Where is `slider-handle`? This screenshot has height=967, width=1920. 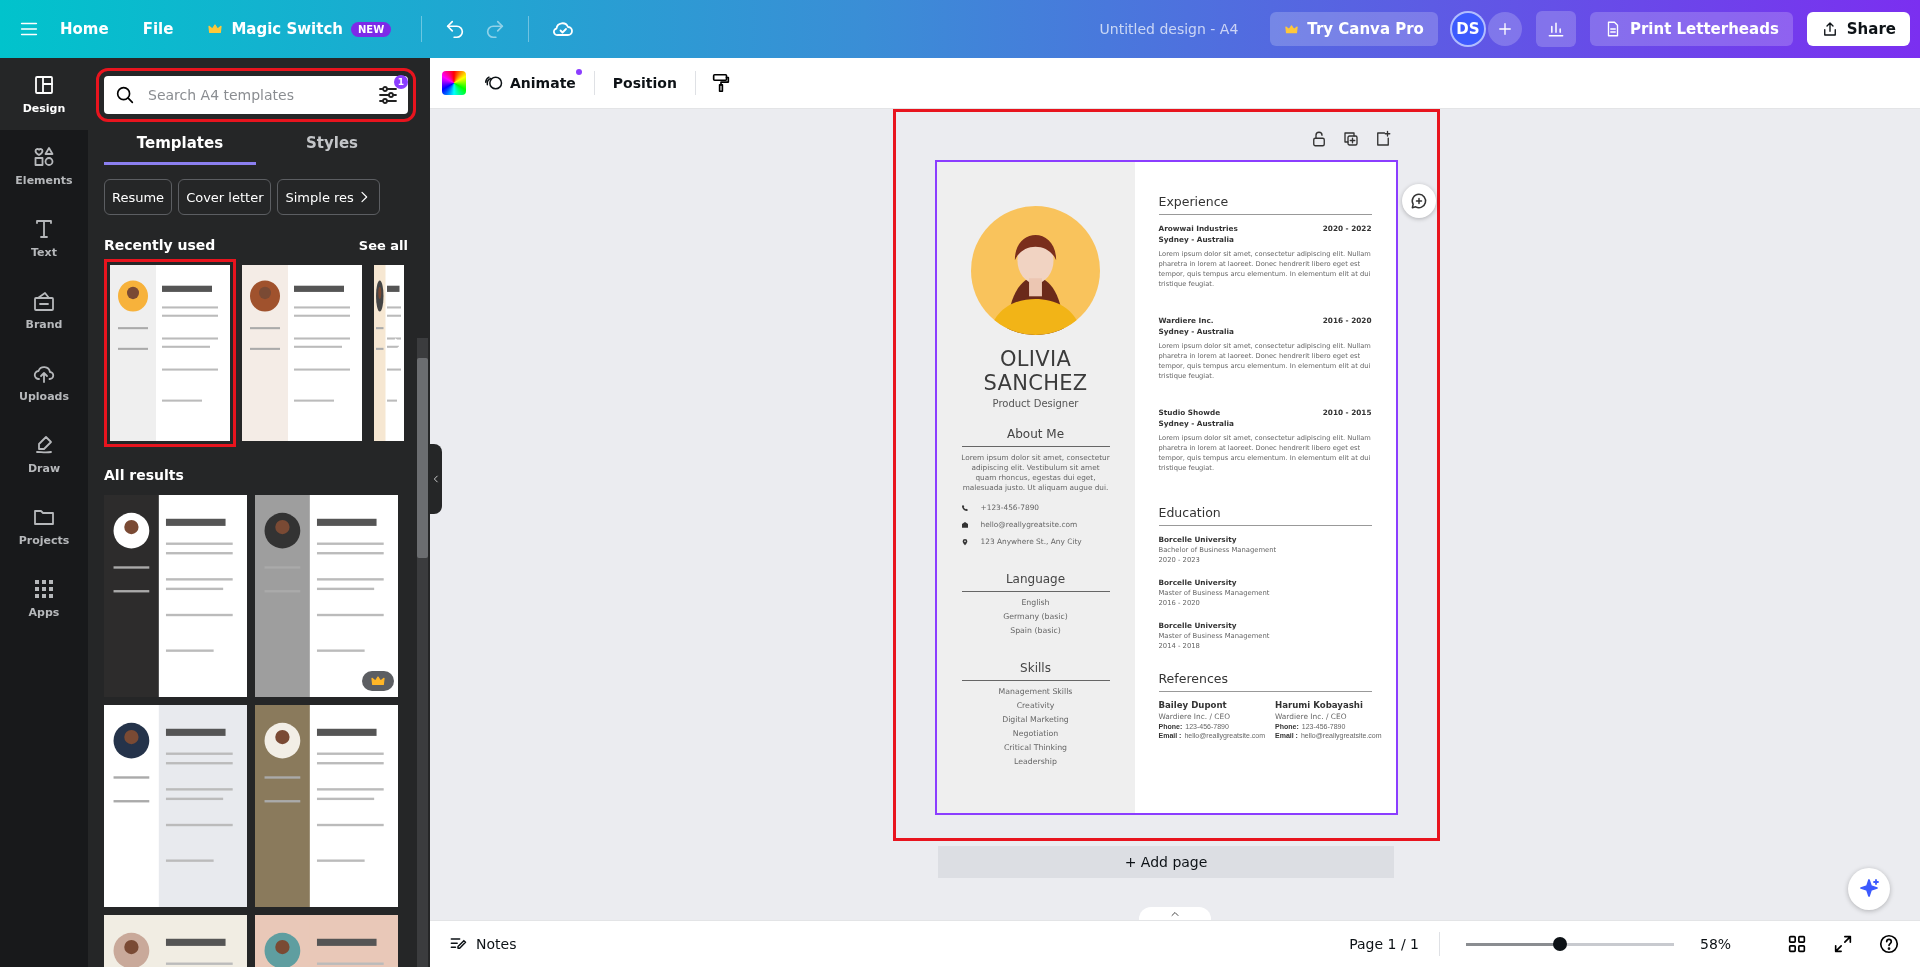 slider-handle is located at coordinates (1559, 944).